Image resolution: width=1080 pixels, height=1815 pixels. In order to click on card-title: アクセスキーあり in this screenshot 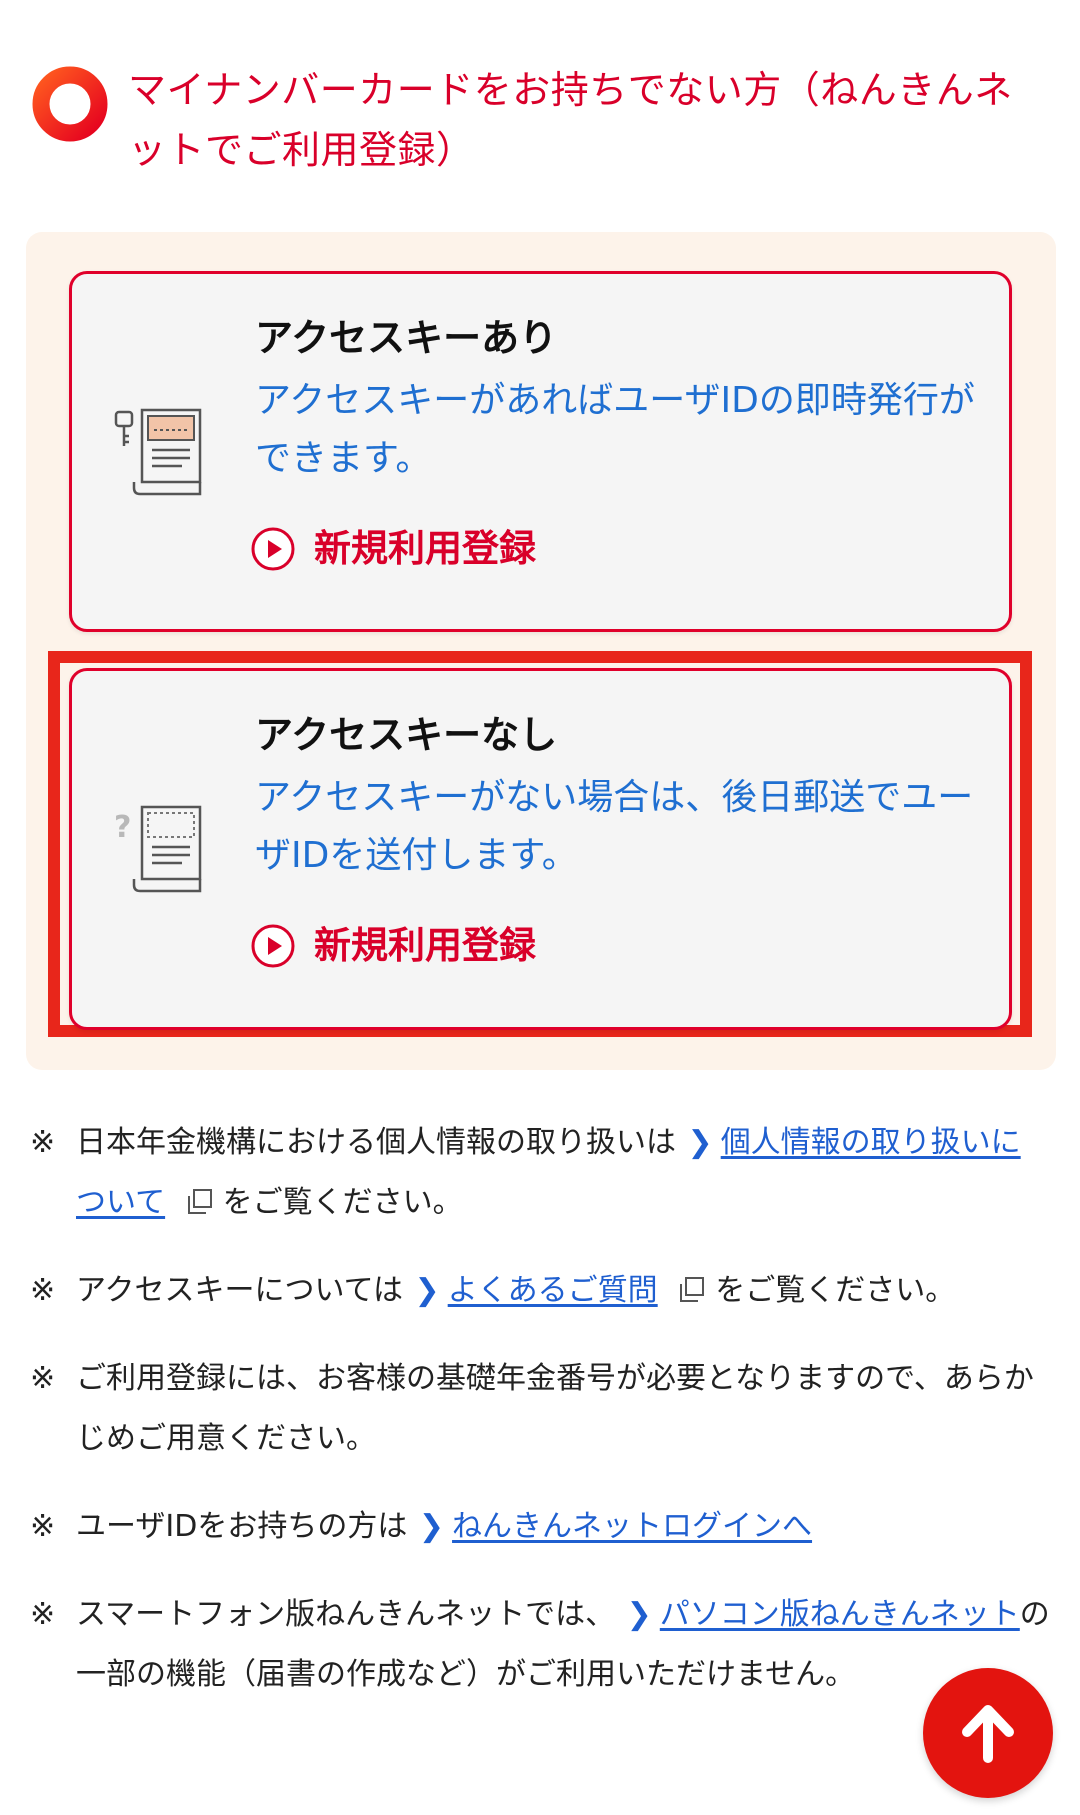, I will do `click(406, 338)`.